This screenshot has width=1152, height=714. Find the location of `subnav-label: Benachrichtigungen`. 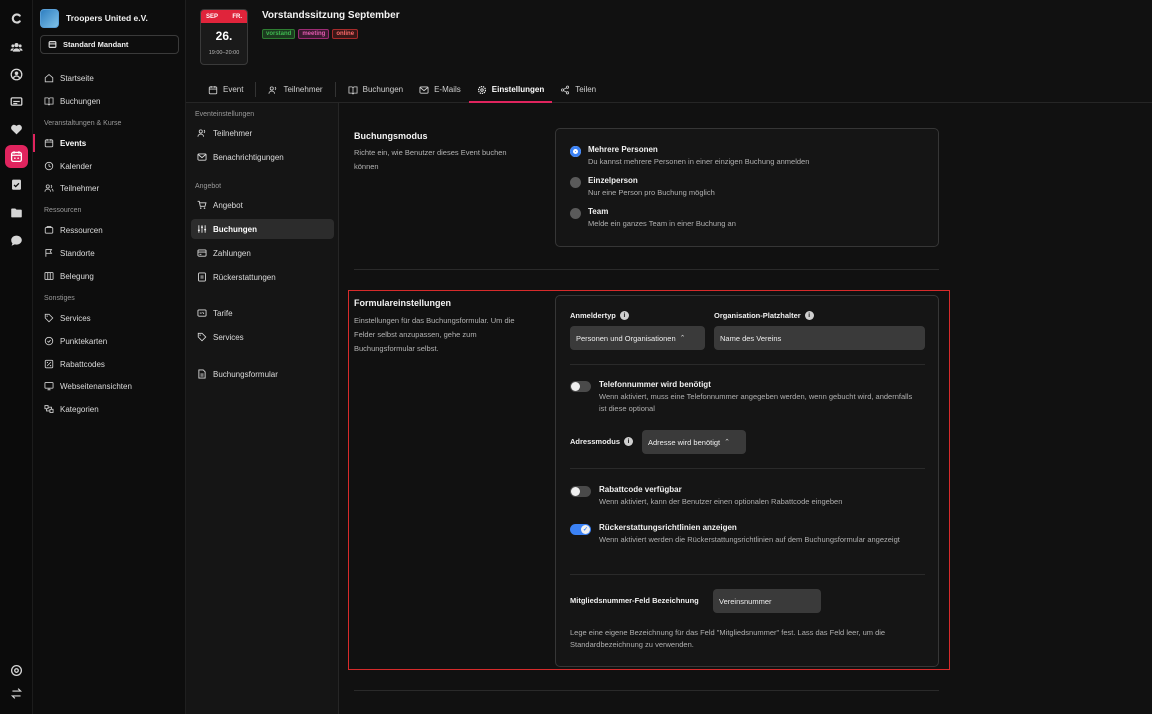

subnav-label: Benachrichtigungen is located at coordinates (248, 157).